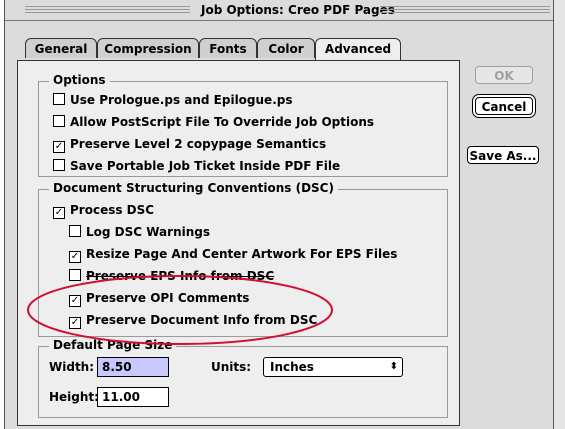 This screenshot has height=429, width=565. What do you see at coordinates (504, 106) in the screenshot?
I see `cancel-button: Cancel` at bounding box center [504, 106].